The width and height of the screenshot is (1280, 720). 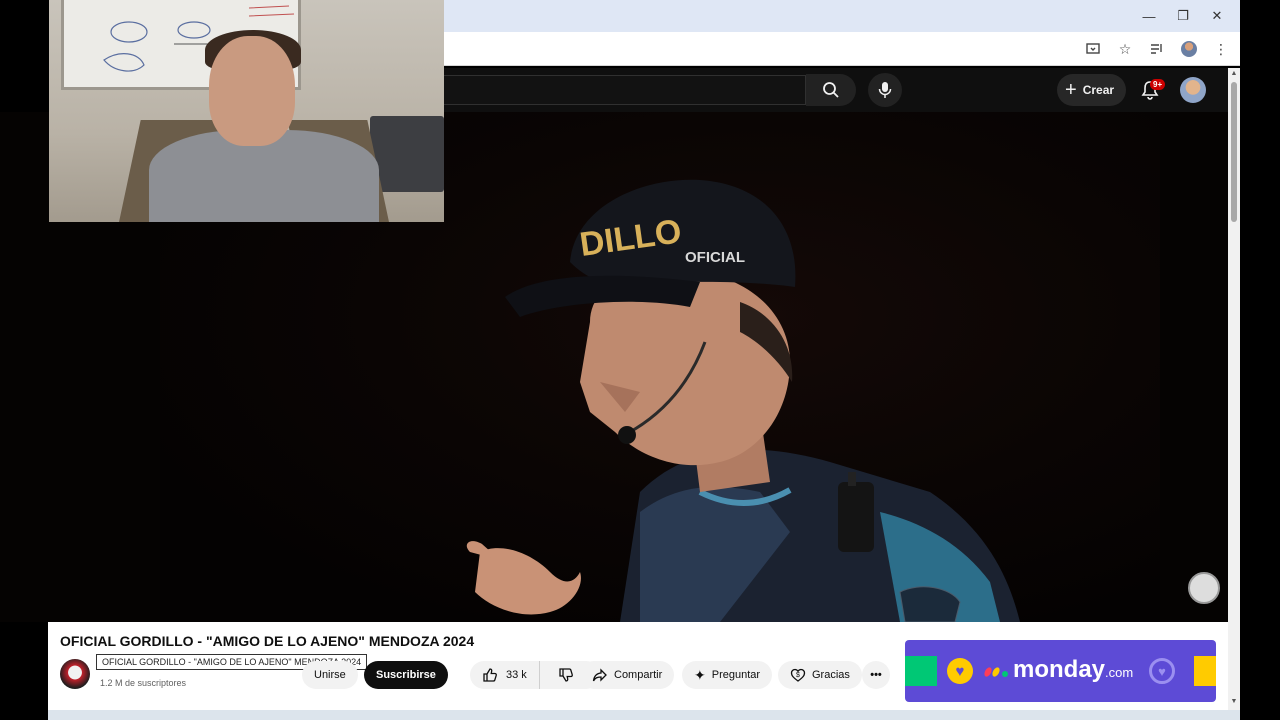 What do you see at coordinates (406, 675) in the screenshot?
I see `subscribe-button: Suscribirse` at bounding box center [406, 675].